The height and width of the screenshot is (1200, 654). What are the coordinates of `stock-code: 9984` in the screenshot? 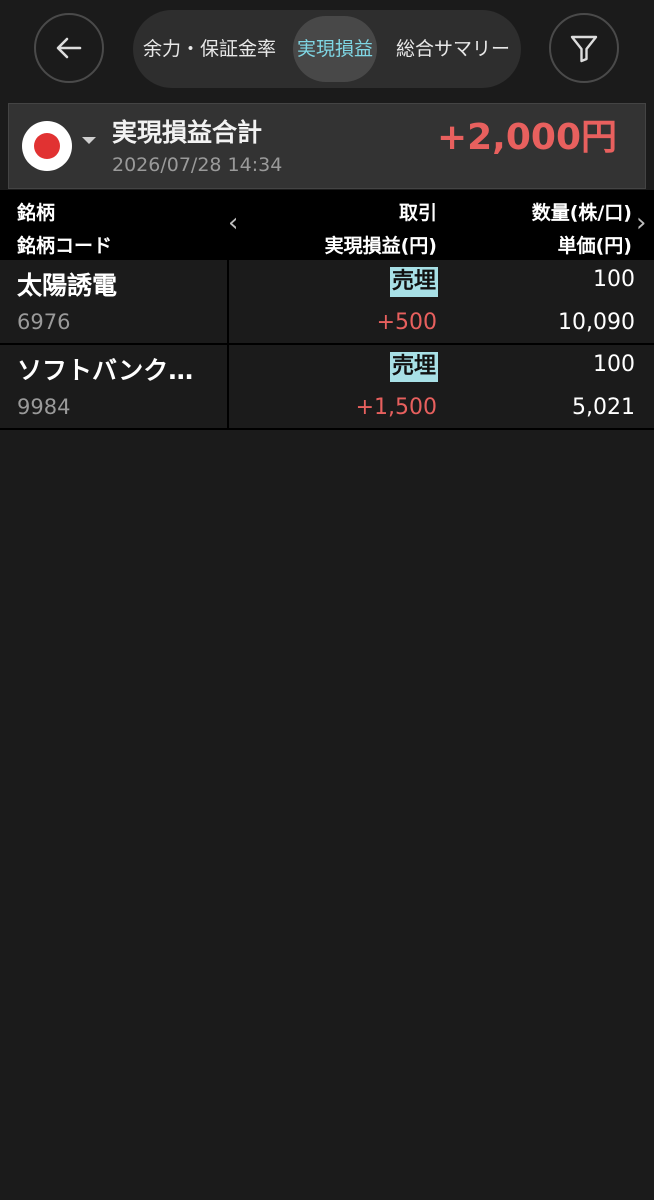 It's located at (44, 407).